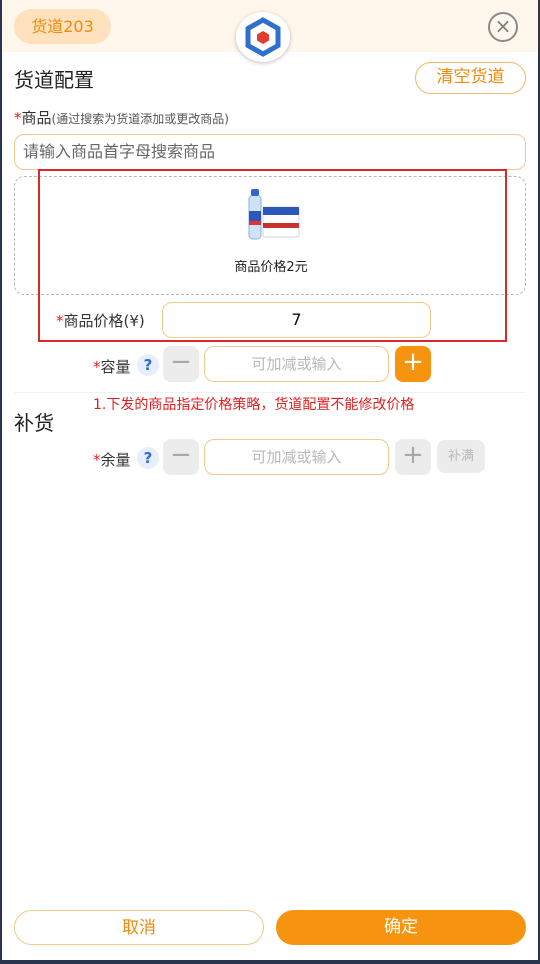 Image resolution: width=540 pixels, height=964 pixels. I want to click on goods-label: *商品(通过搜索为货道添加或更改商品), so click(121, 117).